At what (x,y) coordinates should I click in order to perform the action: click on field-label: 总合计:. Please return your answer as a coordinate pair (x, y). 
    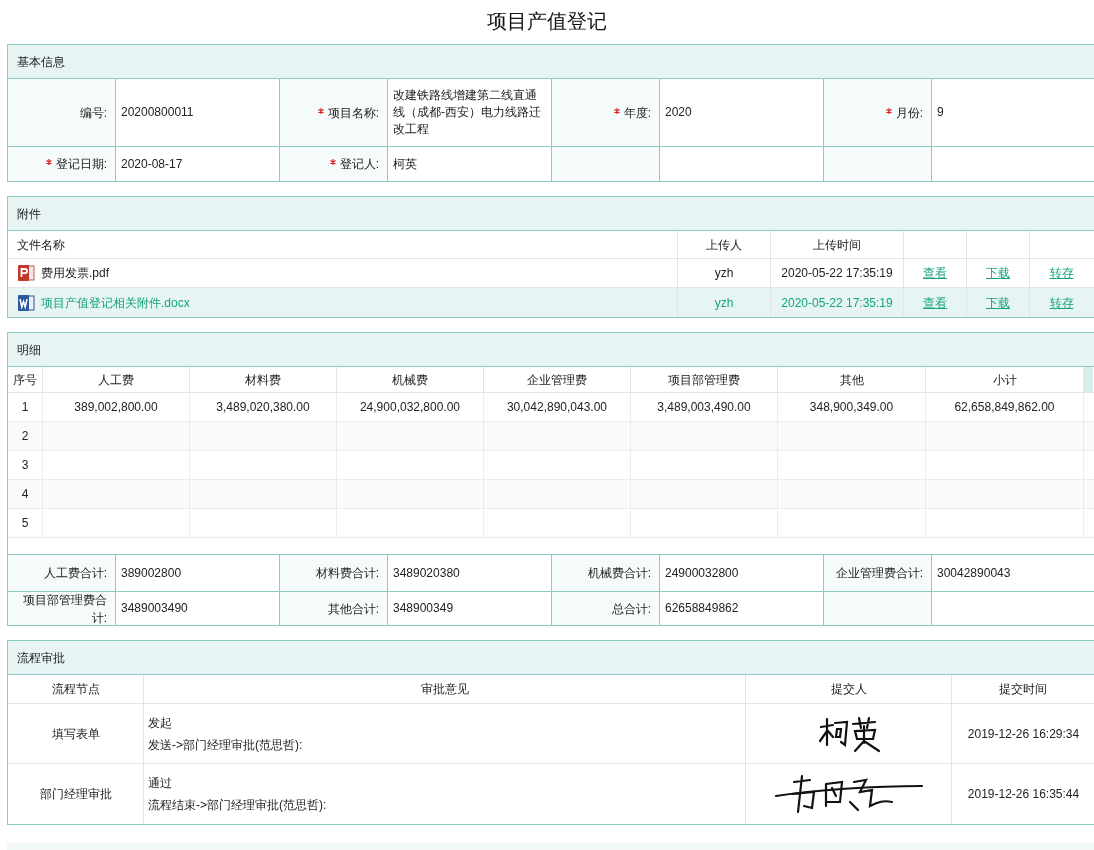
    Looking at the image, I should click on (631, 609).